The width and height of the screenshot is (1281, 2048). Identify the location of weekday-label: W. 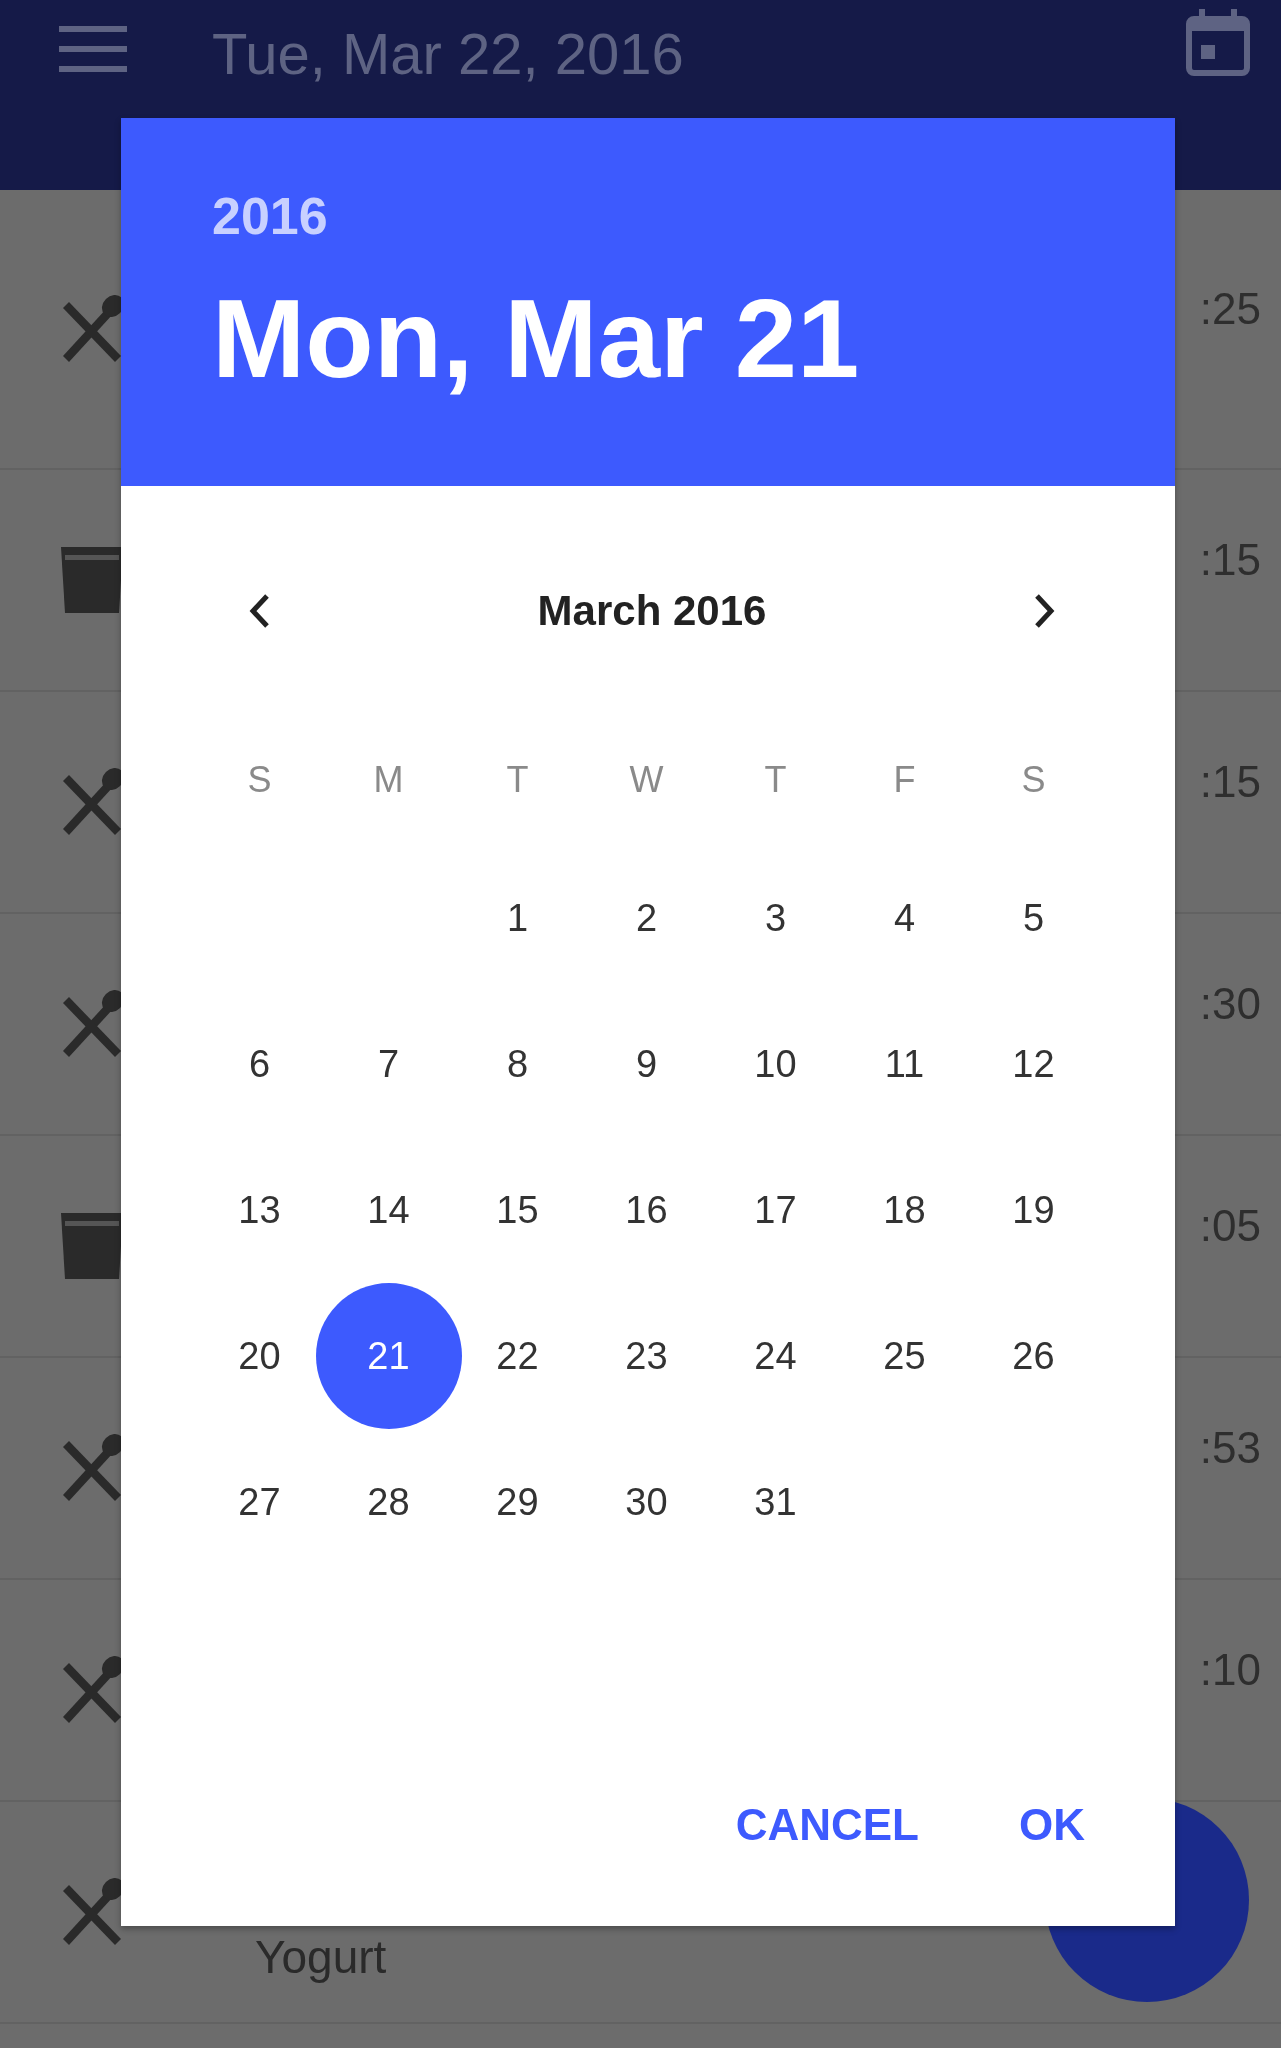
(646, 780).